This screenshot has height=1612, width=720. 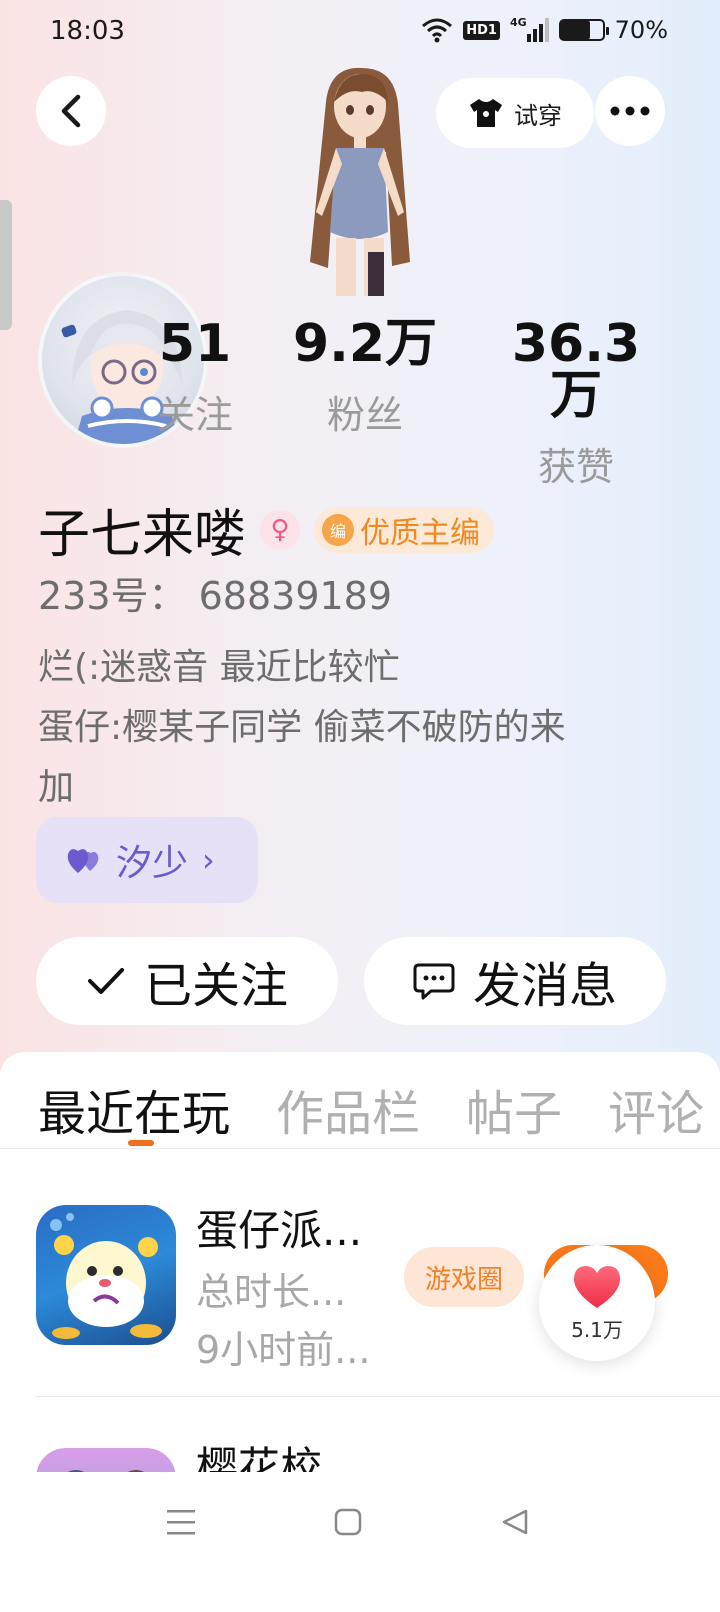 I want to click on tab-works: 作品栏, so click(x=348, y=1109).